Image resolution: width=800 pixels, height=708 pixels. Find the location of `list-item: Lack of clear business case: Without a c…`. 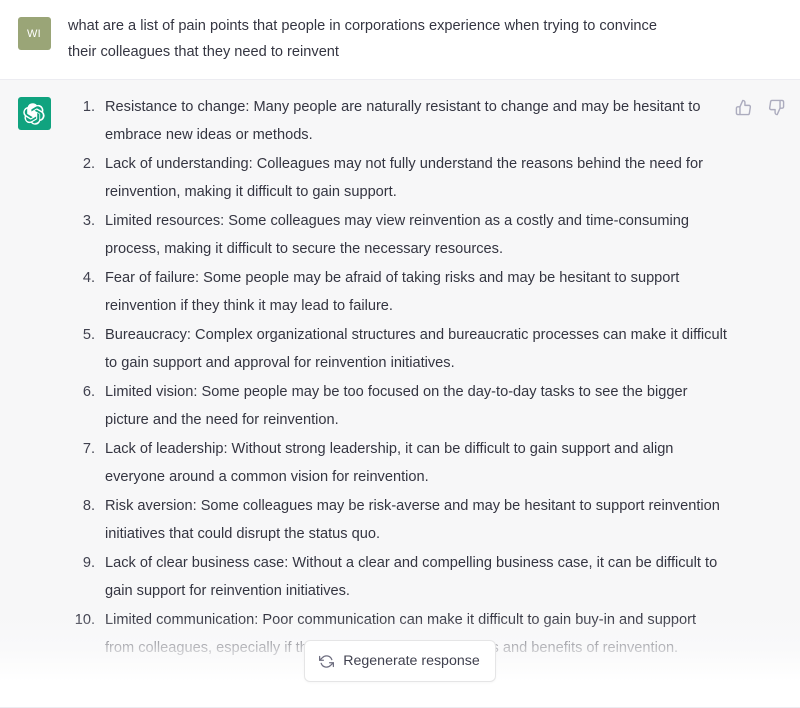

list-item: Lack of clear business case: Without a c… is located at coordinates (393, 574).